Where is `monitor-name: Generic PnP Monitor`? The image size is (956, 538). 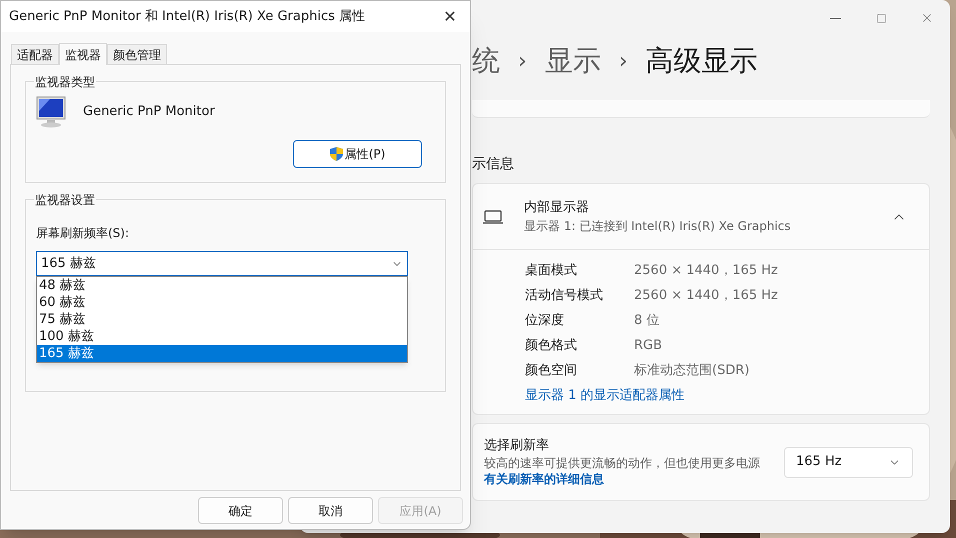 monitor-name: Generic PnP Monitor is located at coordinates (149, 112).